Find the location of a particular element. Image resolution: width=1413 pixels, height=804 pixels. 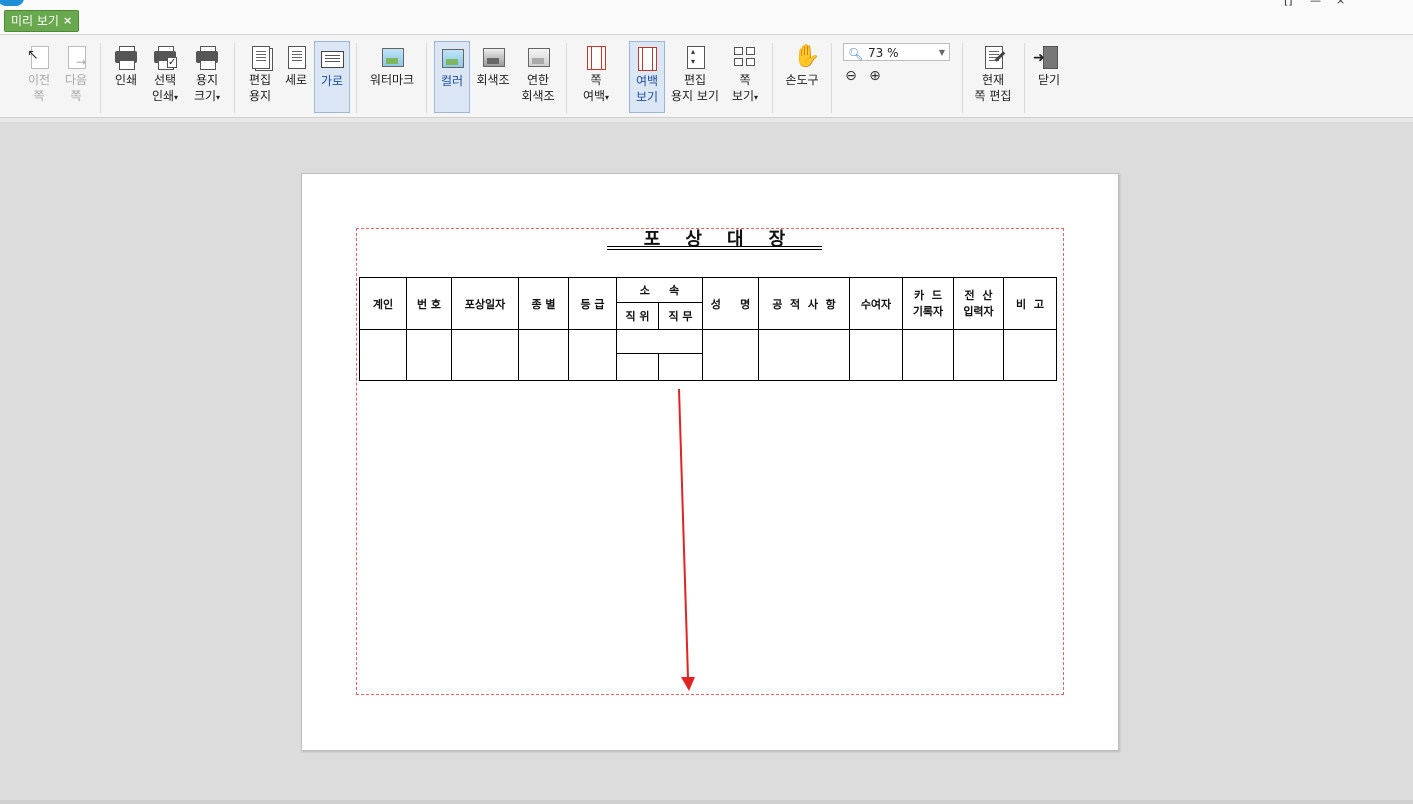

title-bar: [] — × 미리 보기 × is located at coordinates (706, 17).